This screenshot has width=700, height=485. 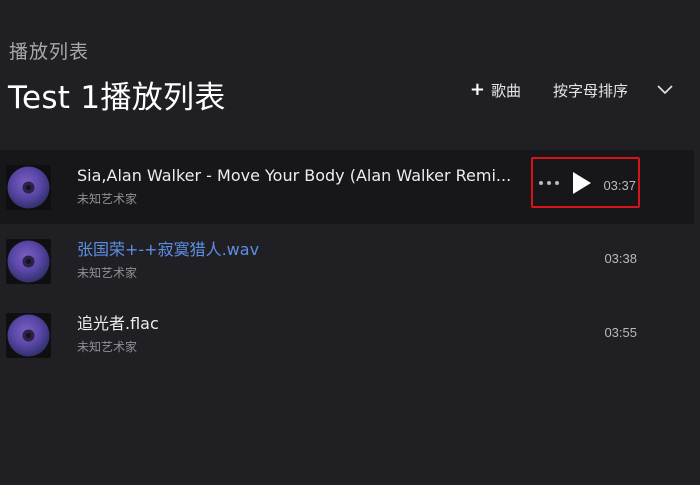 What do you see at coordinates (168, 249) in the screenshot?
I see `song-title: 张国荣+-+寂寞猎人.wav` at bounding box center [168, 249].